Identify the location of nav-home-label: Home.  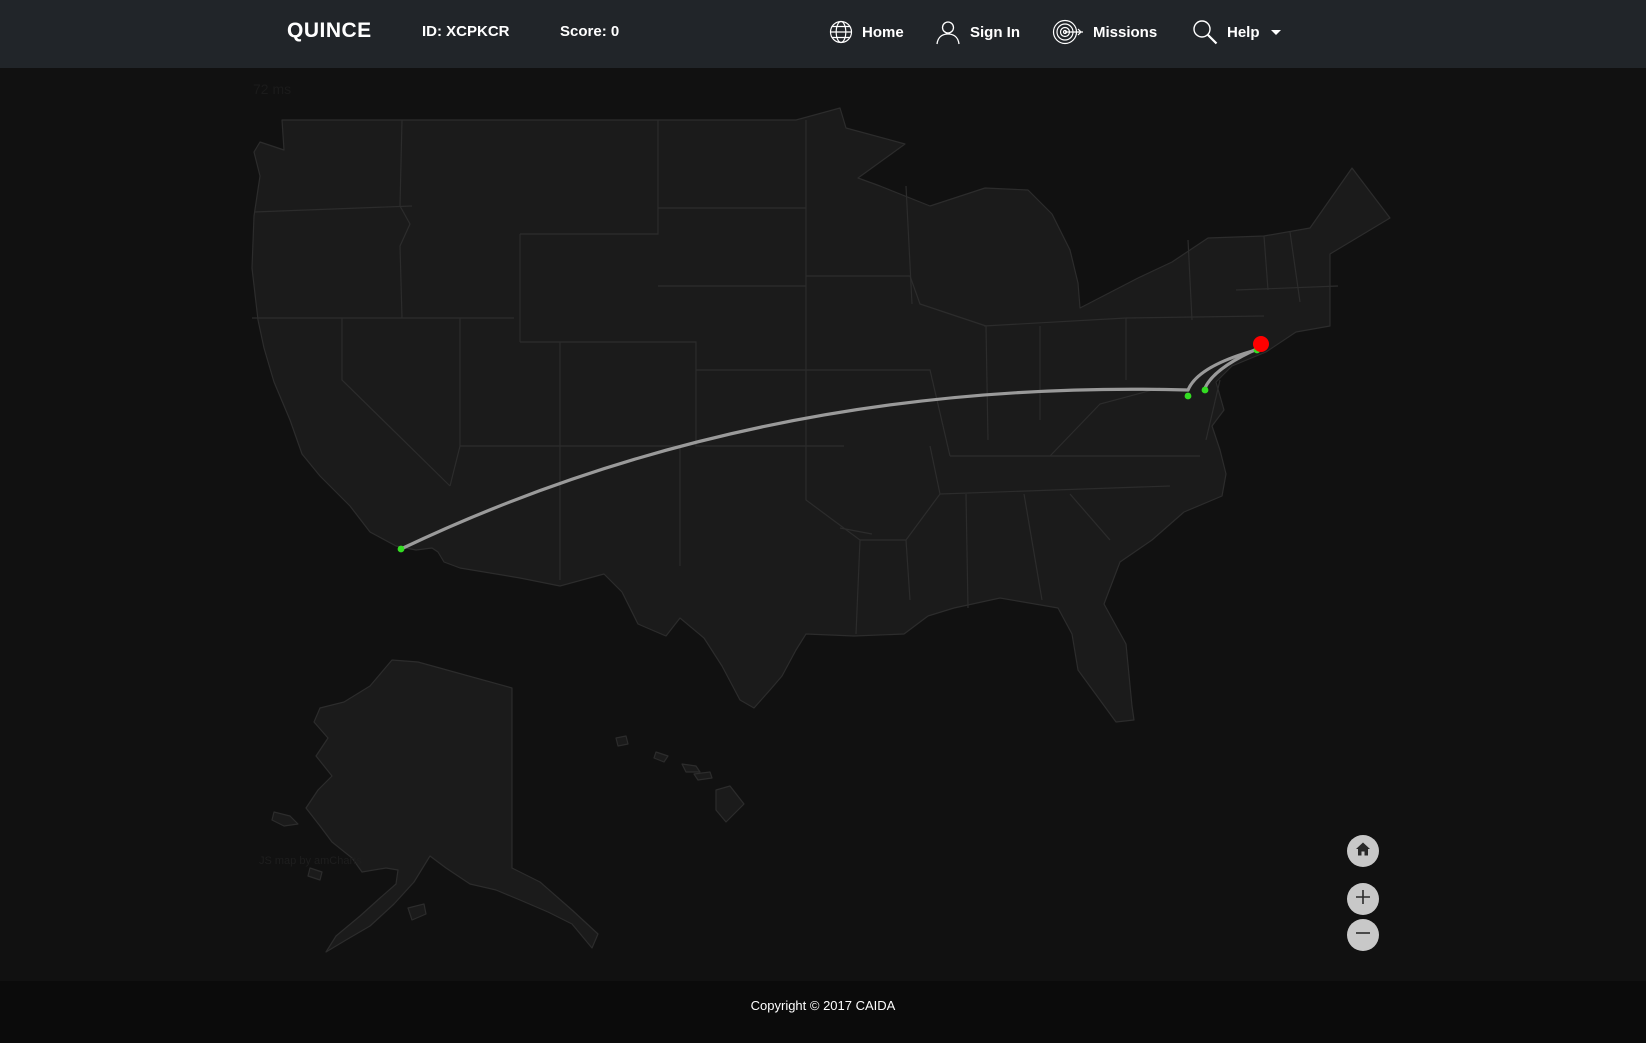
(883, 32).